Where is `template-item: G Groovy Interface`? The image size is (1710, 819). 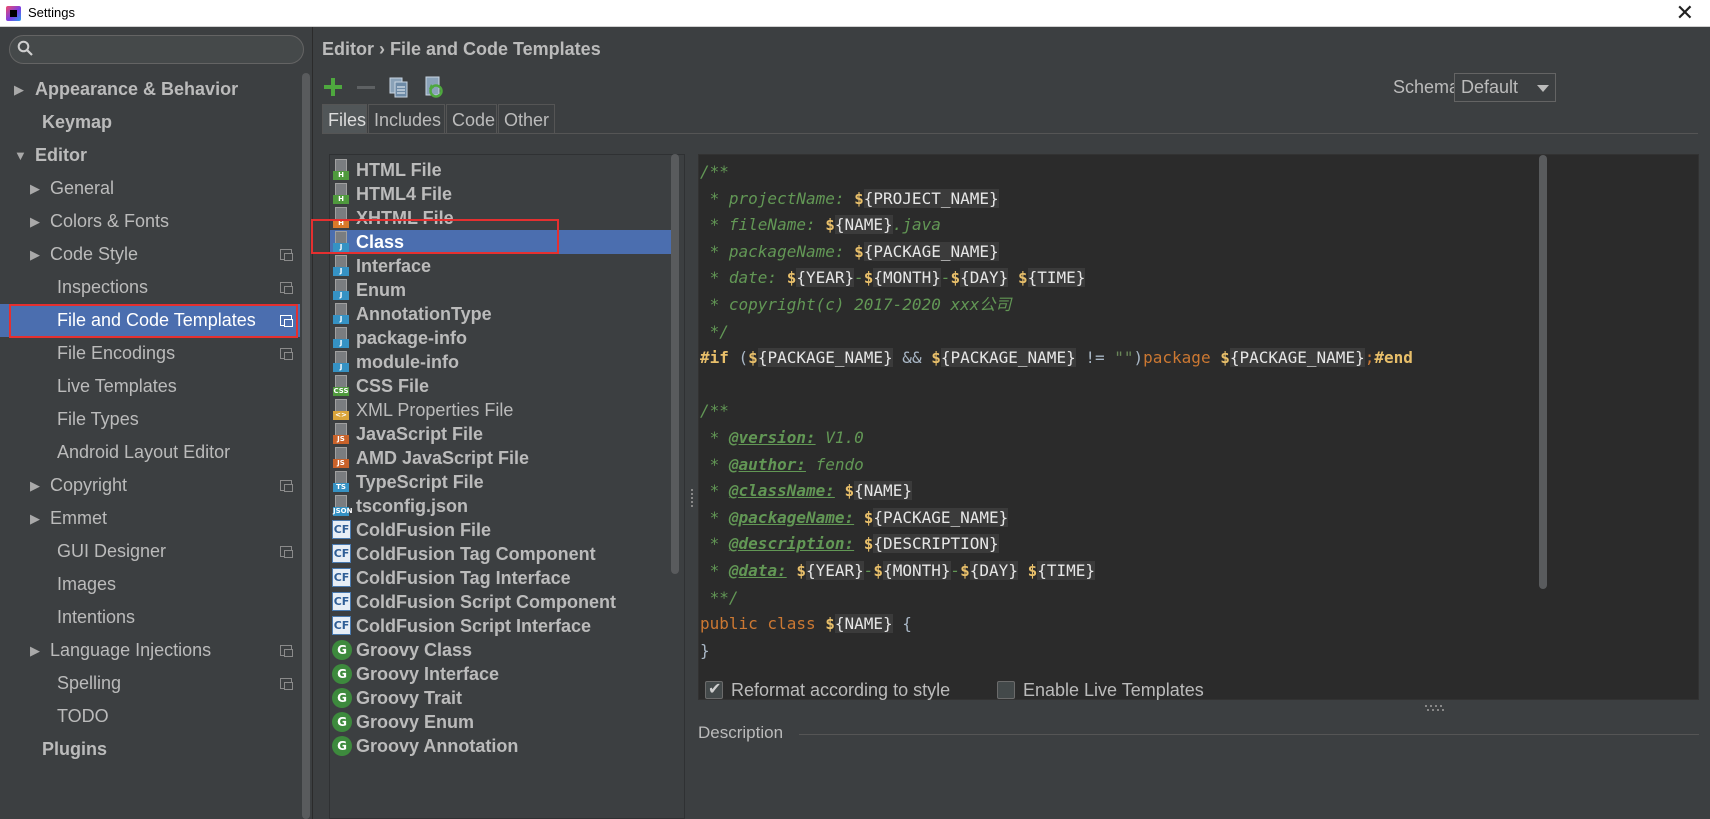 template-item: G Groovy Interface is located at coordinates (501, 674).